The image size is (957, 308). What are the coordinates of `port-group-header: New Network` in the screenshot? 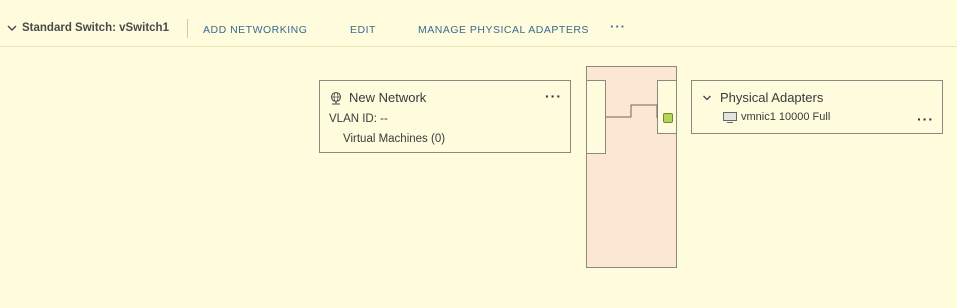 It's located at (377, 97).